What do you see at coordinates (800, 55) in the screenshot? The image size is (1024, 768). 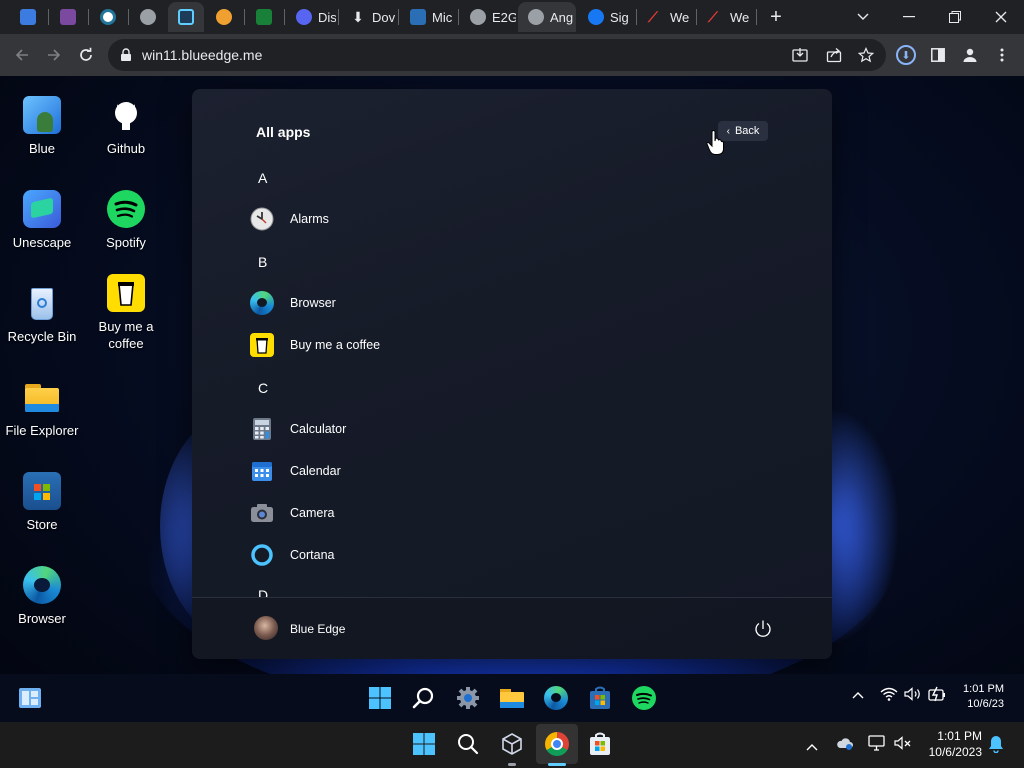 I see `install-app-icon` at bounding box center [800, 55].